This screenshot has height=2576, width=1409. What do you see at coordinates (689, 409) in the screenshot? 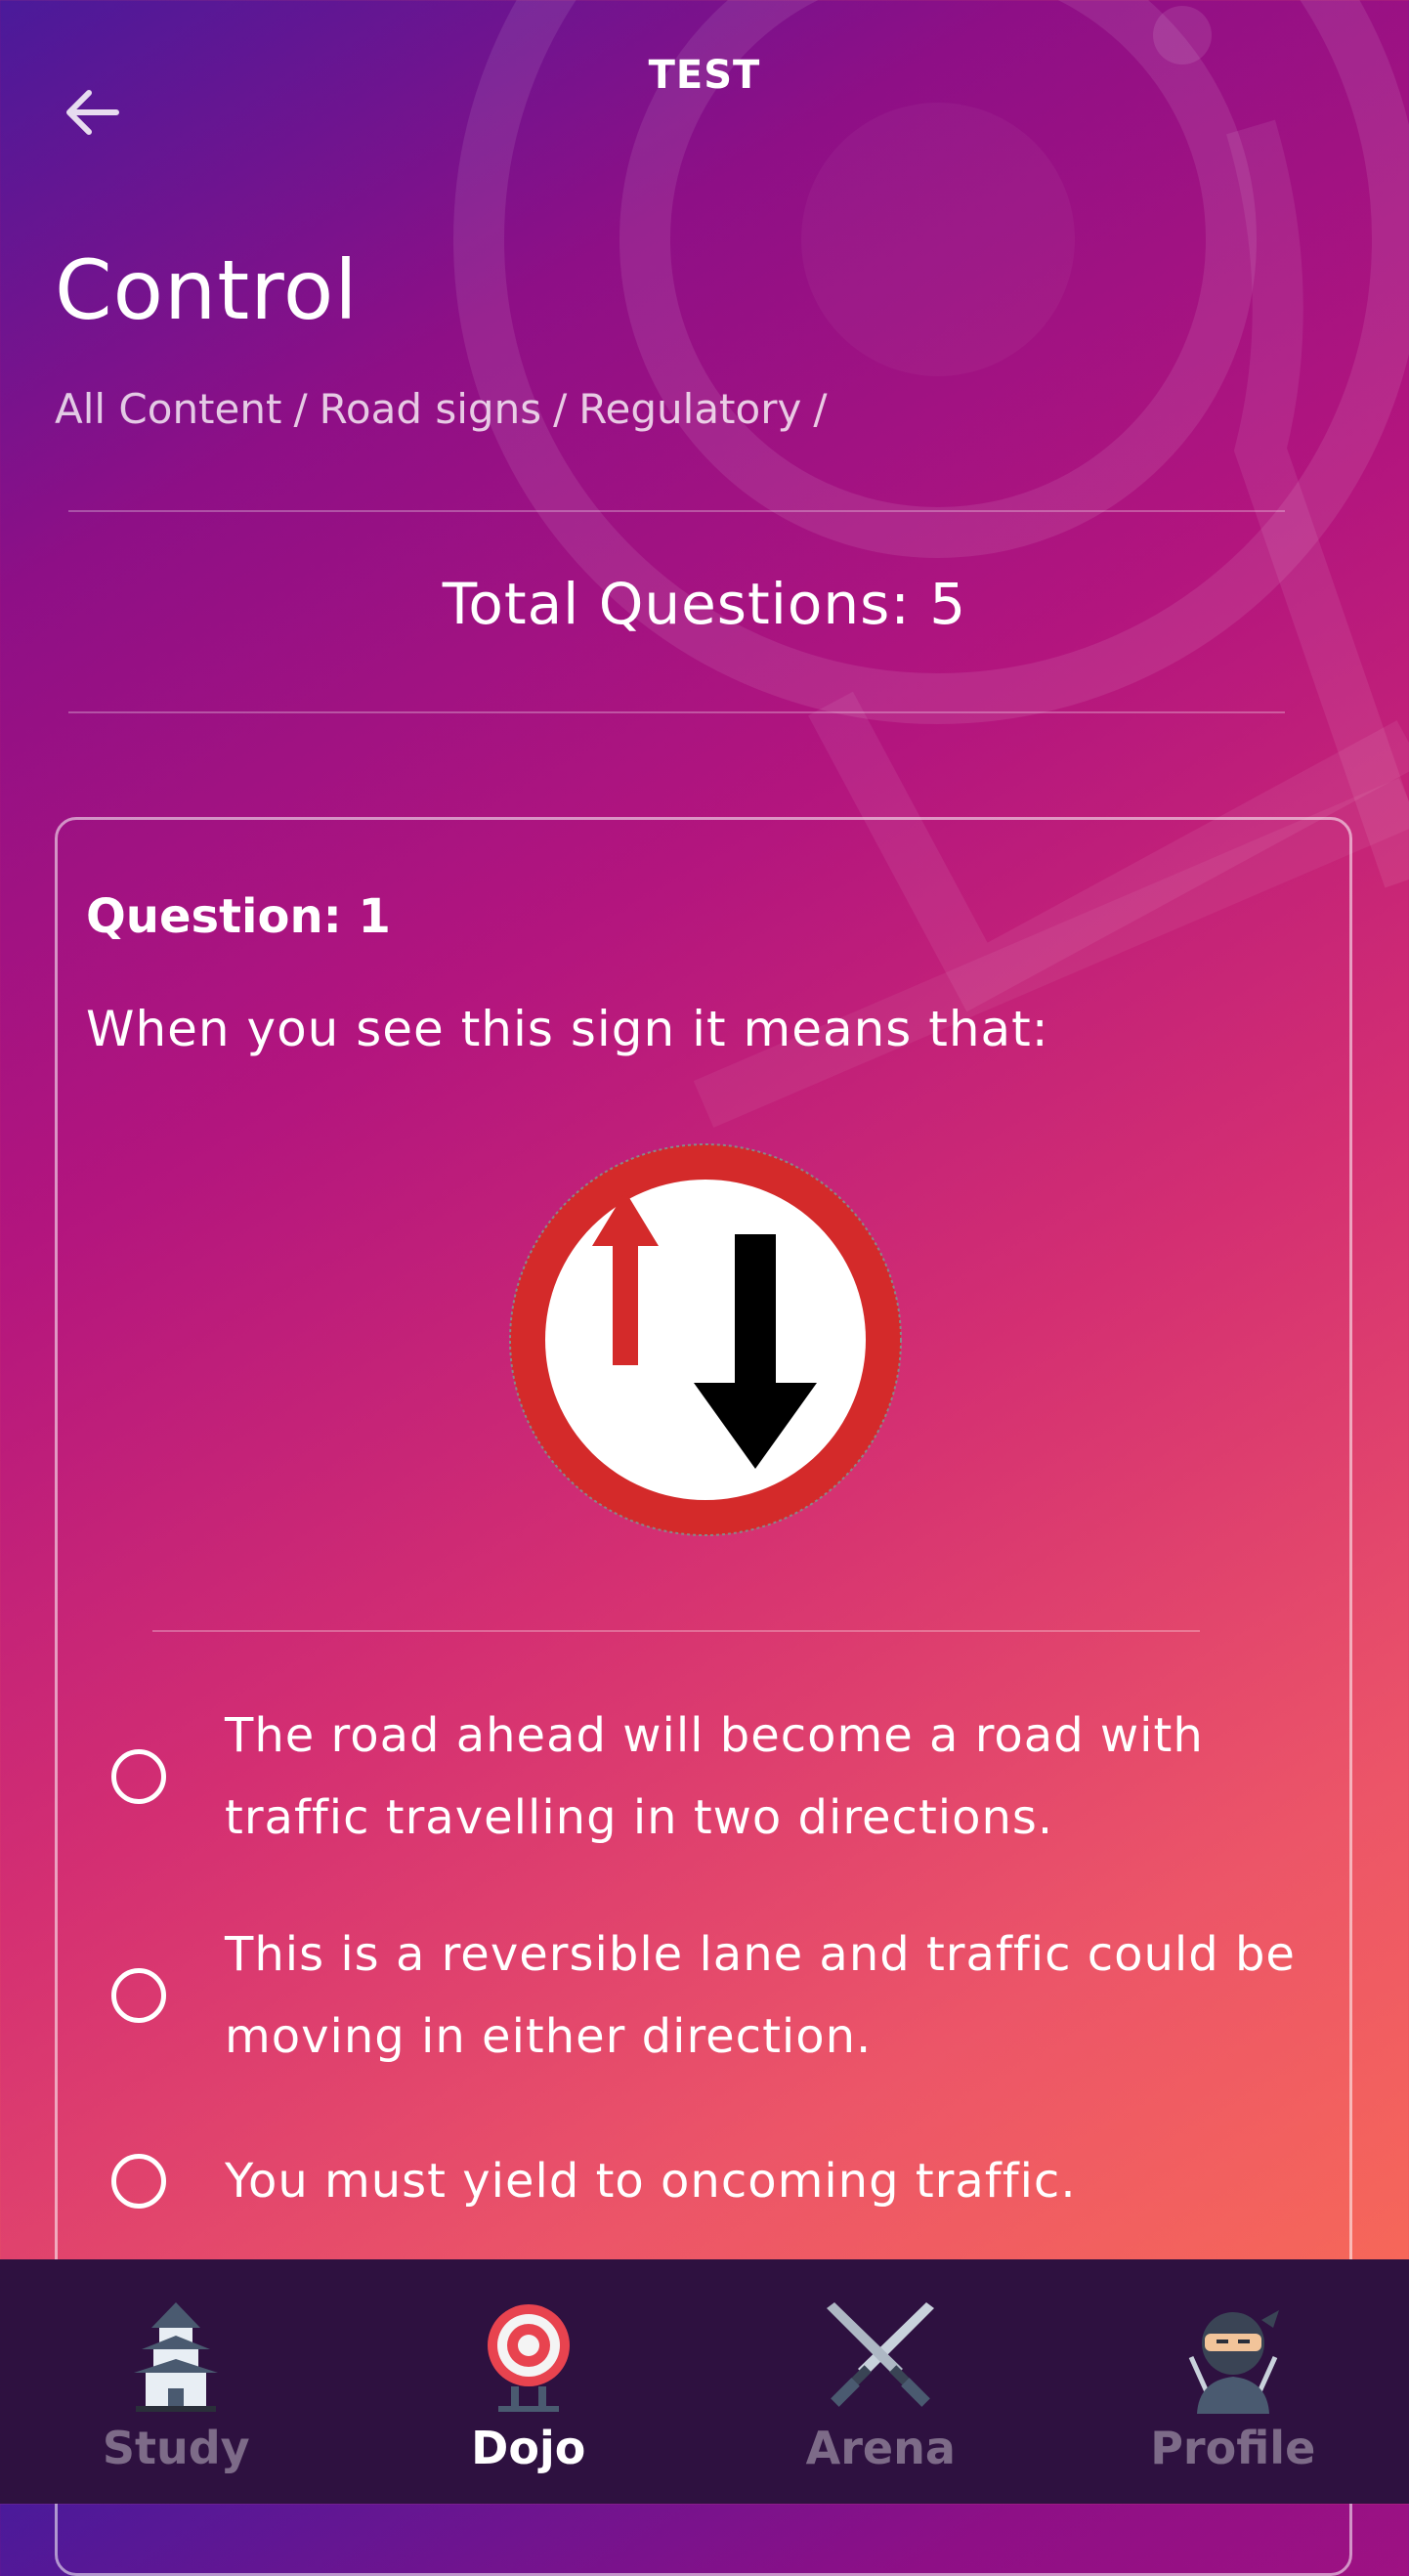
I see `breadcrumb-item-regulatory: Regulatory` at bounding box center [689, 409].